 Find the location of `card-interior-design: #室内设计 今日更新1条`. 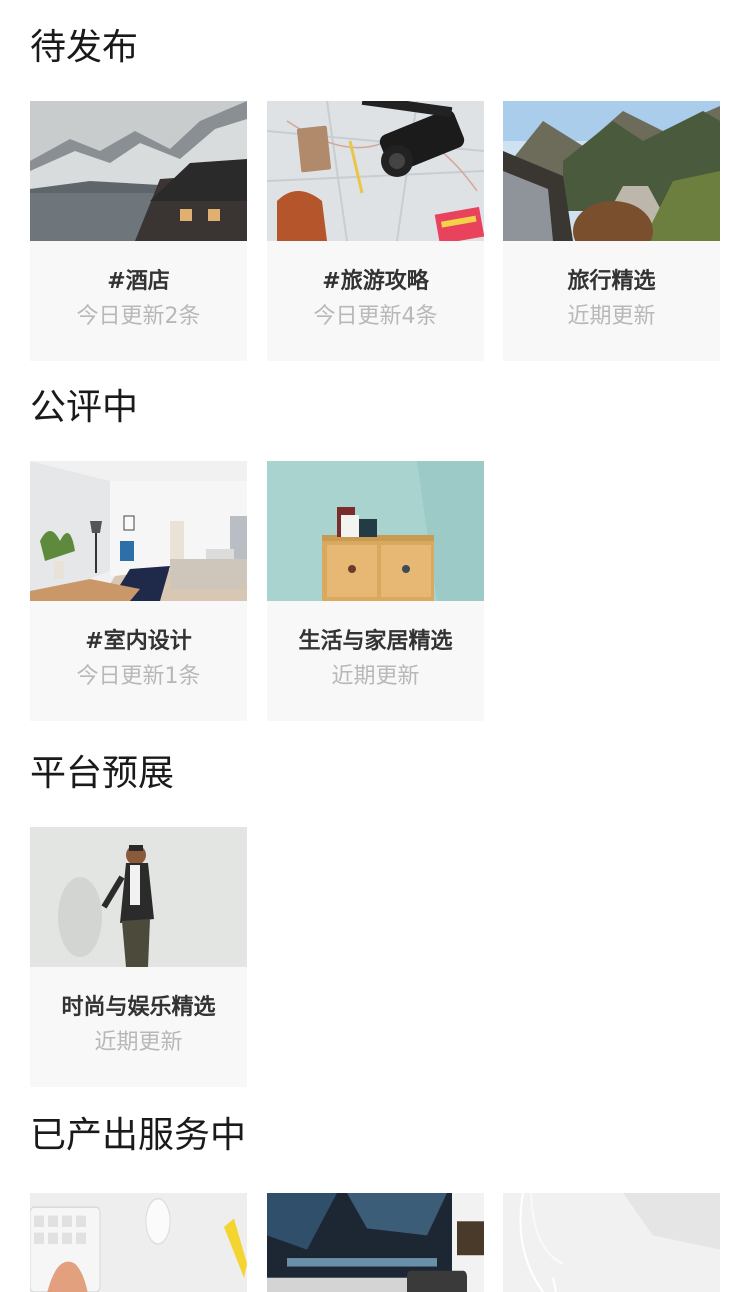

card-interior-design: #室内设计 今日更新1条 is located at coordinates (138, 591).